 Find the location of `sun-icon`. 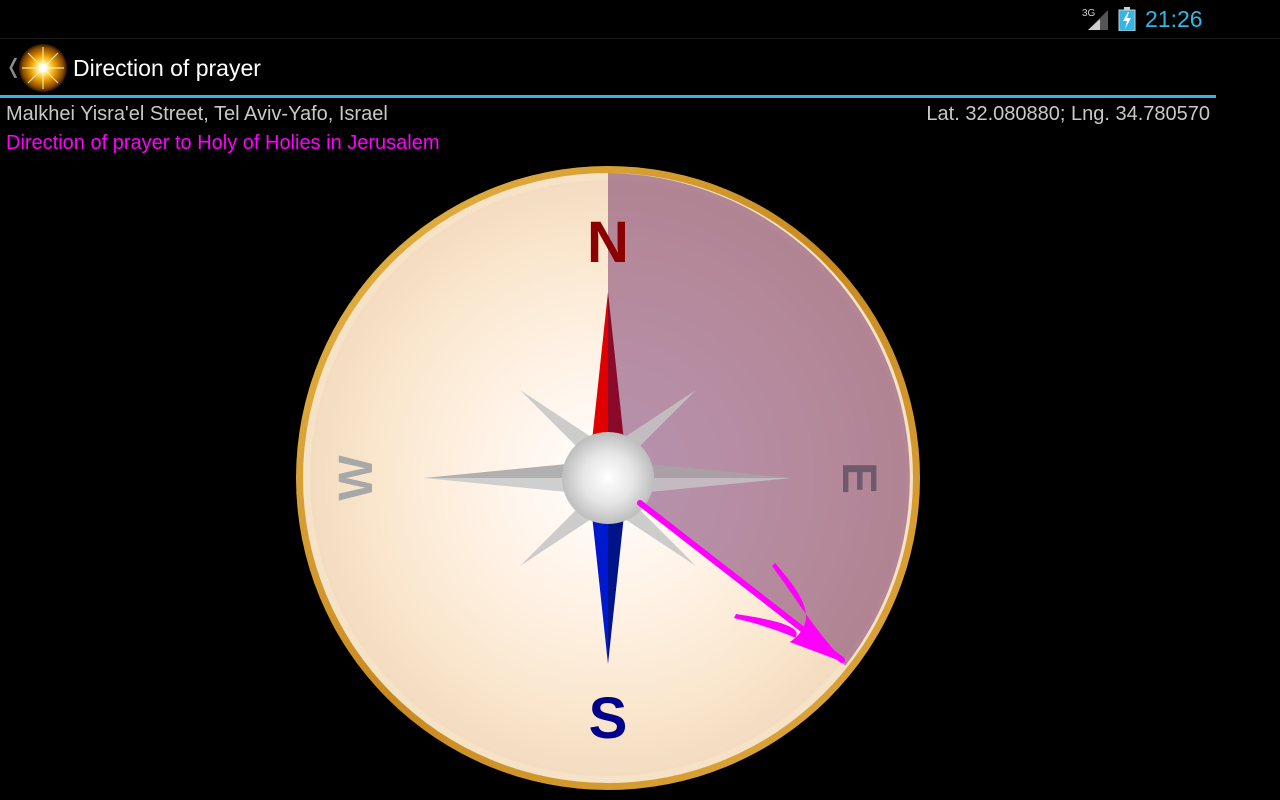

sun-icon is located at coordinates (43, 68).